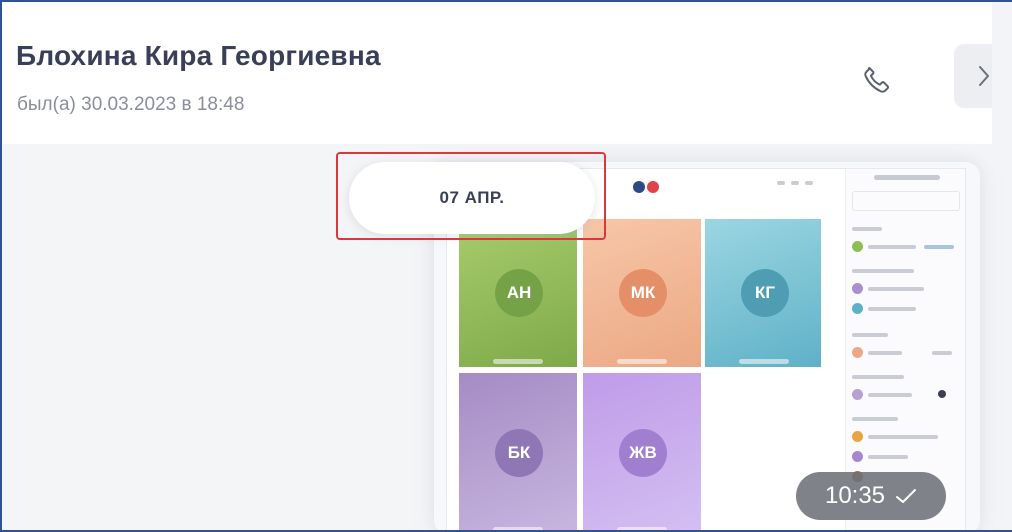 The width and height of the screenshot is (1012, 532). I want to click on avatar: КГ, so click(765, 293).